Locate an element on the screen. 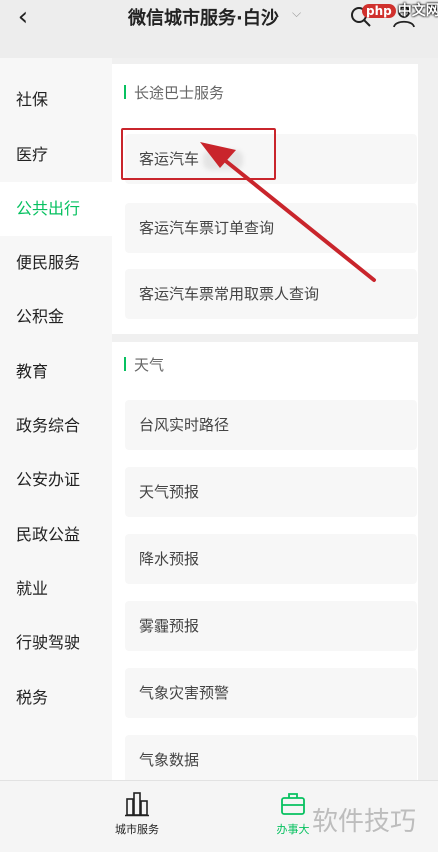  section-title-text: 长途巴士服务 is located at coordinates (179, 93).